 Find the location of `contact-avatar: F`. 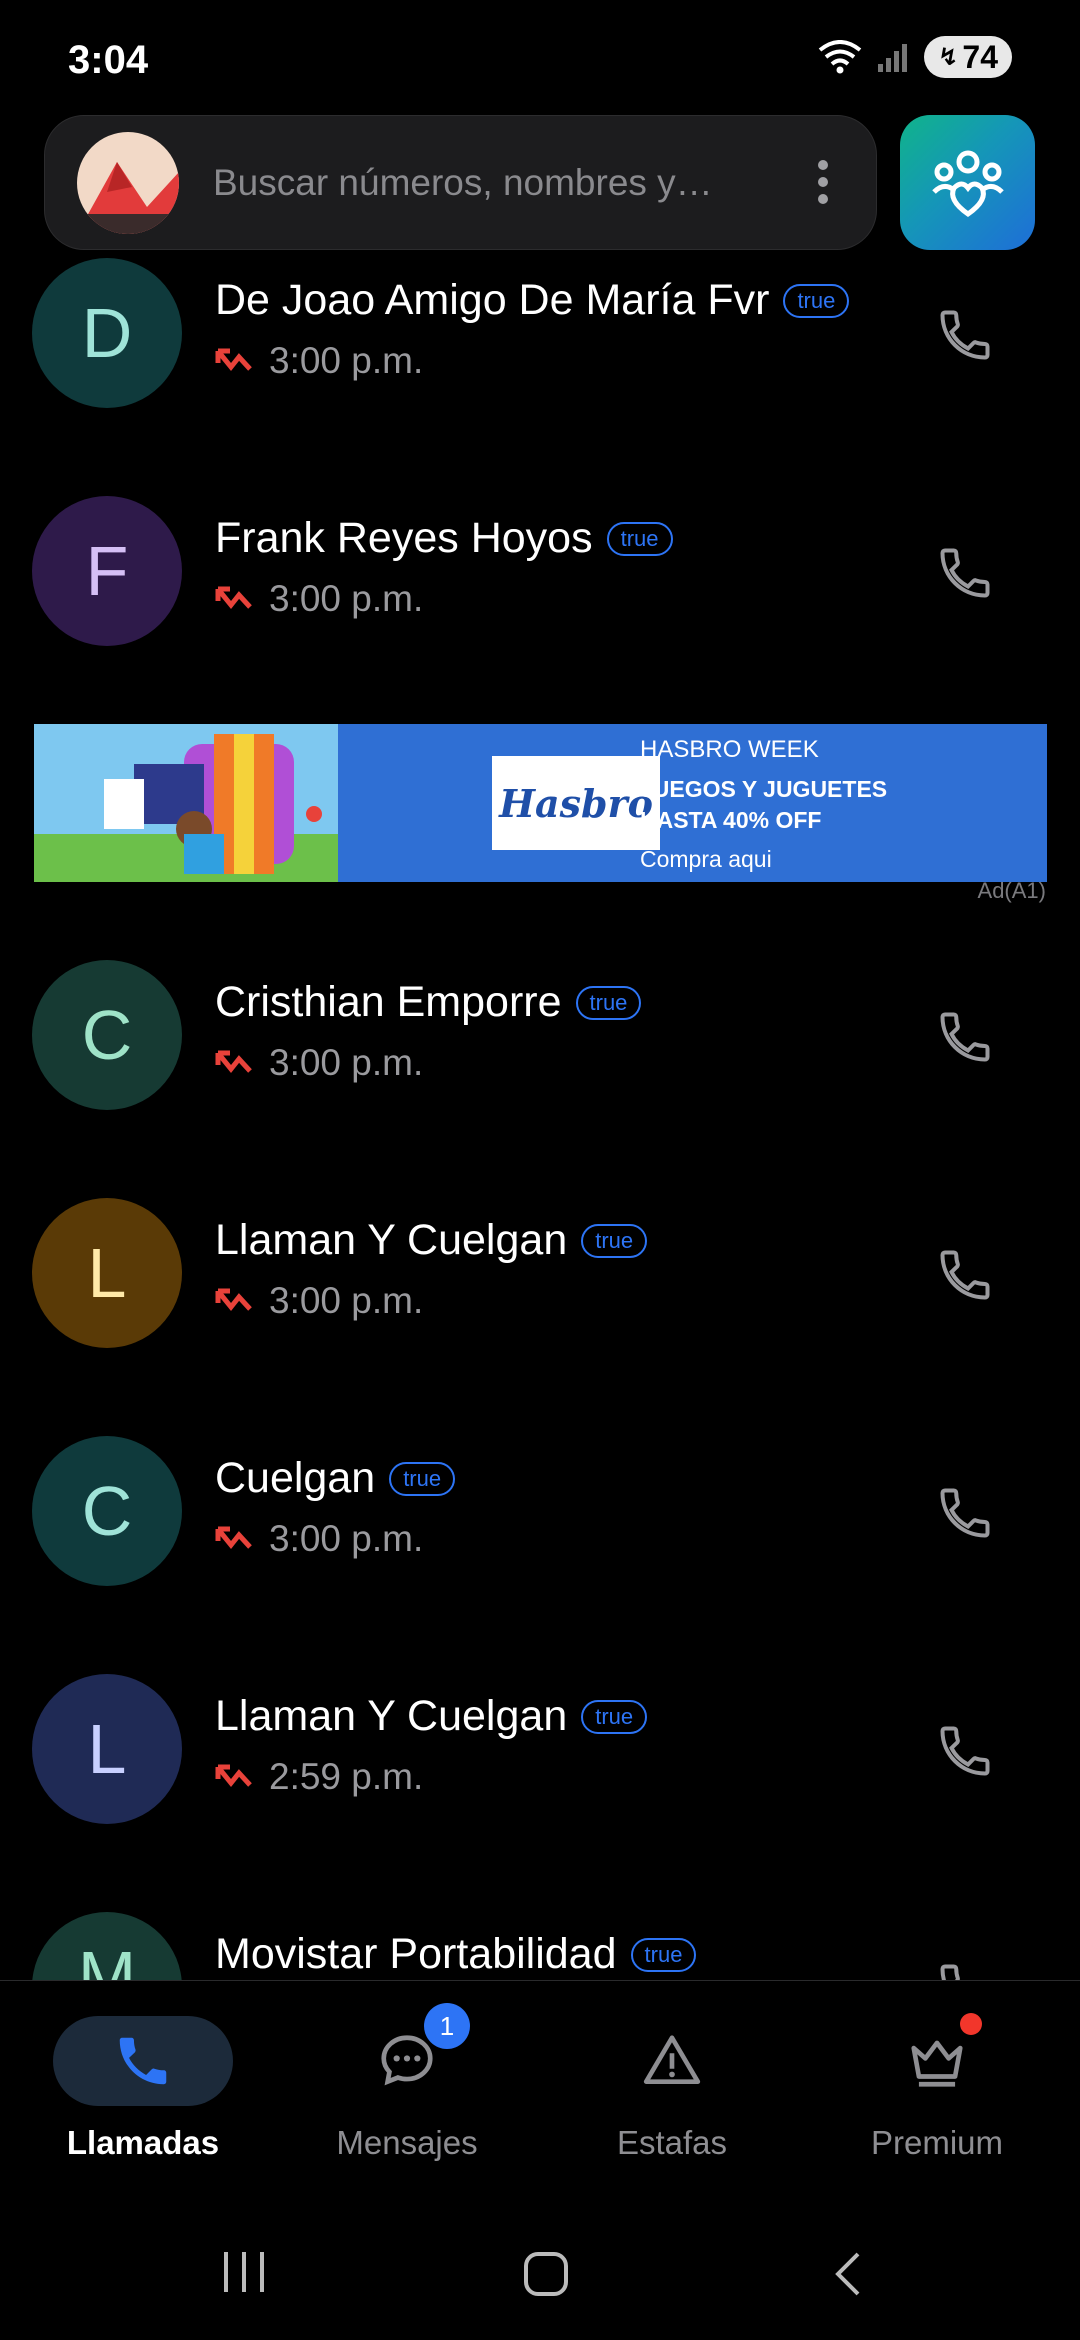

contact-avatar: F is located at coordinates (107, 571).